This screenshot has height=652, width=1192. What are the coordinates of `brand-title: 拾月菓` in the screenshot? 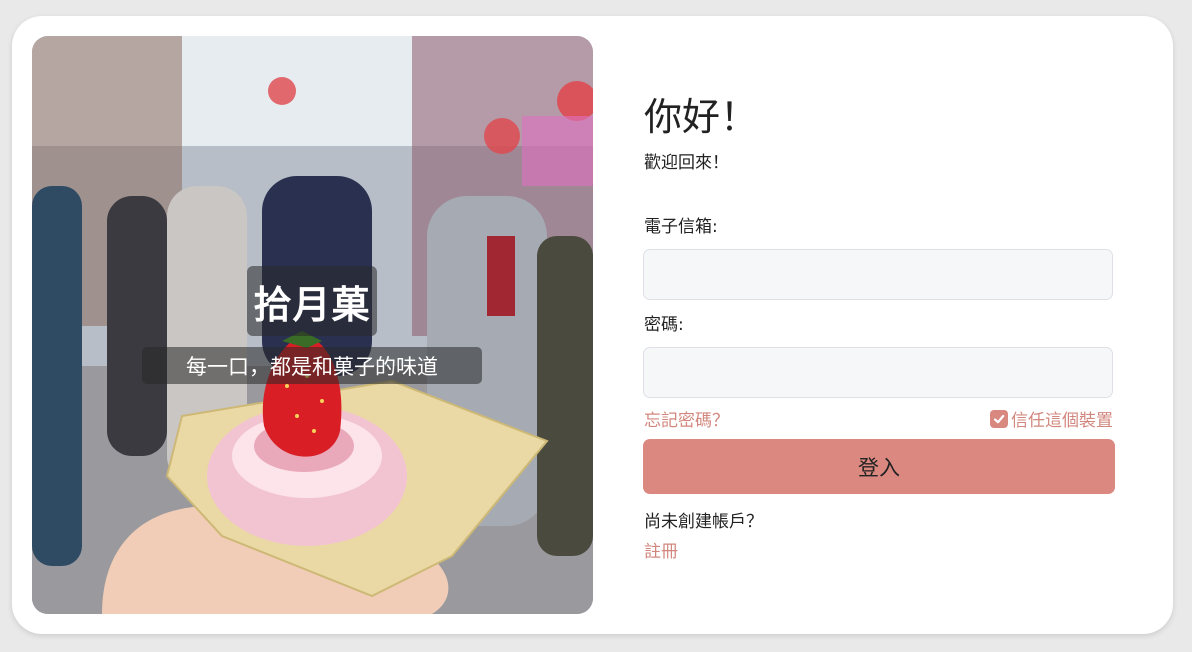 It's located at (312, 301).